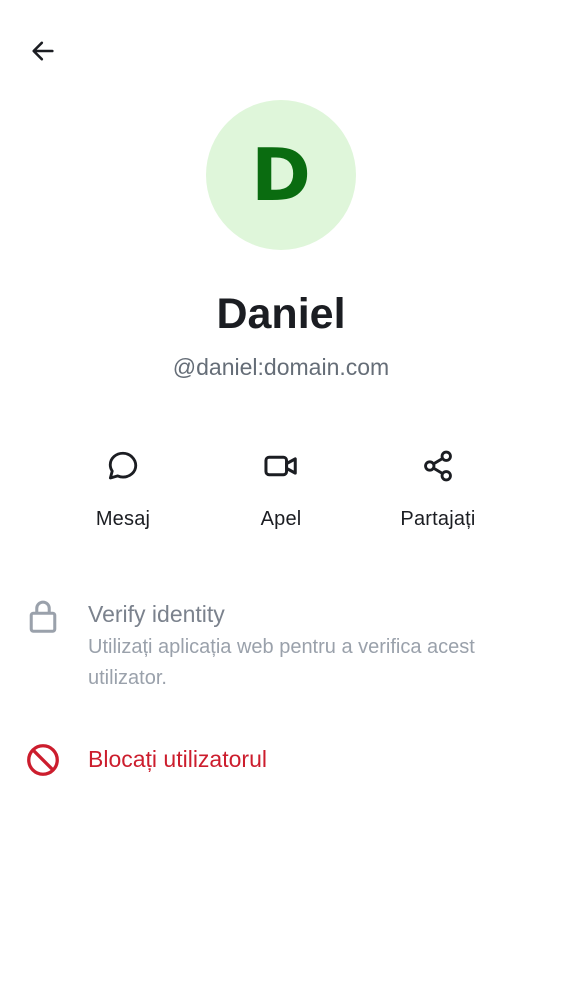  I want to click on block-user-label: Blocați utilizatorul, so click(177, 759).